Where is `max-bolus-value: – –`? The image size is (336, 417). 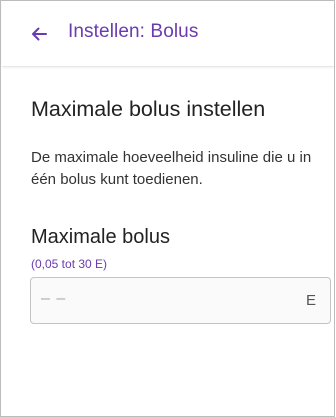
max-bolus-value: – – is located at coordinates (54, 298).